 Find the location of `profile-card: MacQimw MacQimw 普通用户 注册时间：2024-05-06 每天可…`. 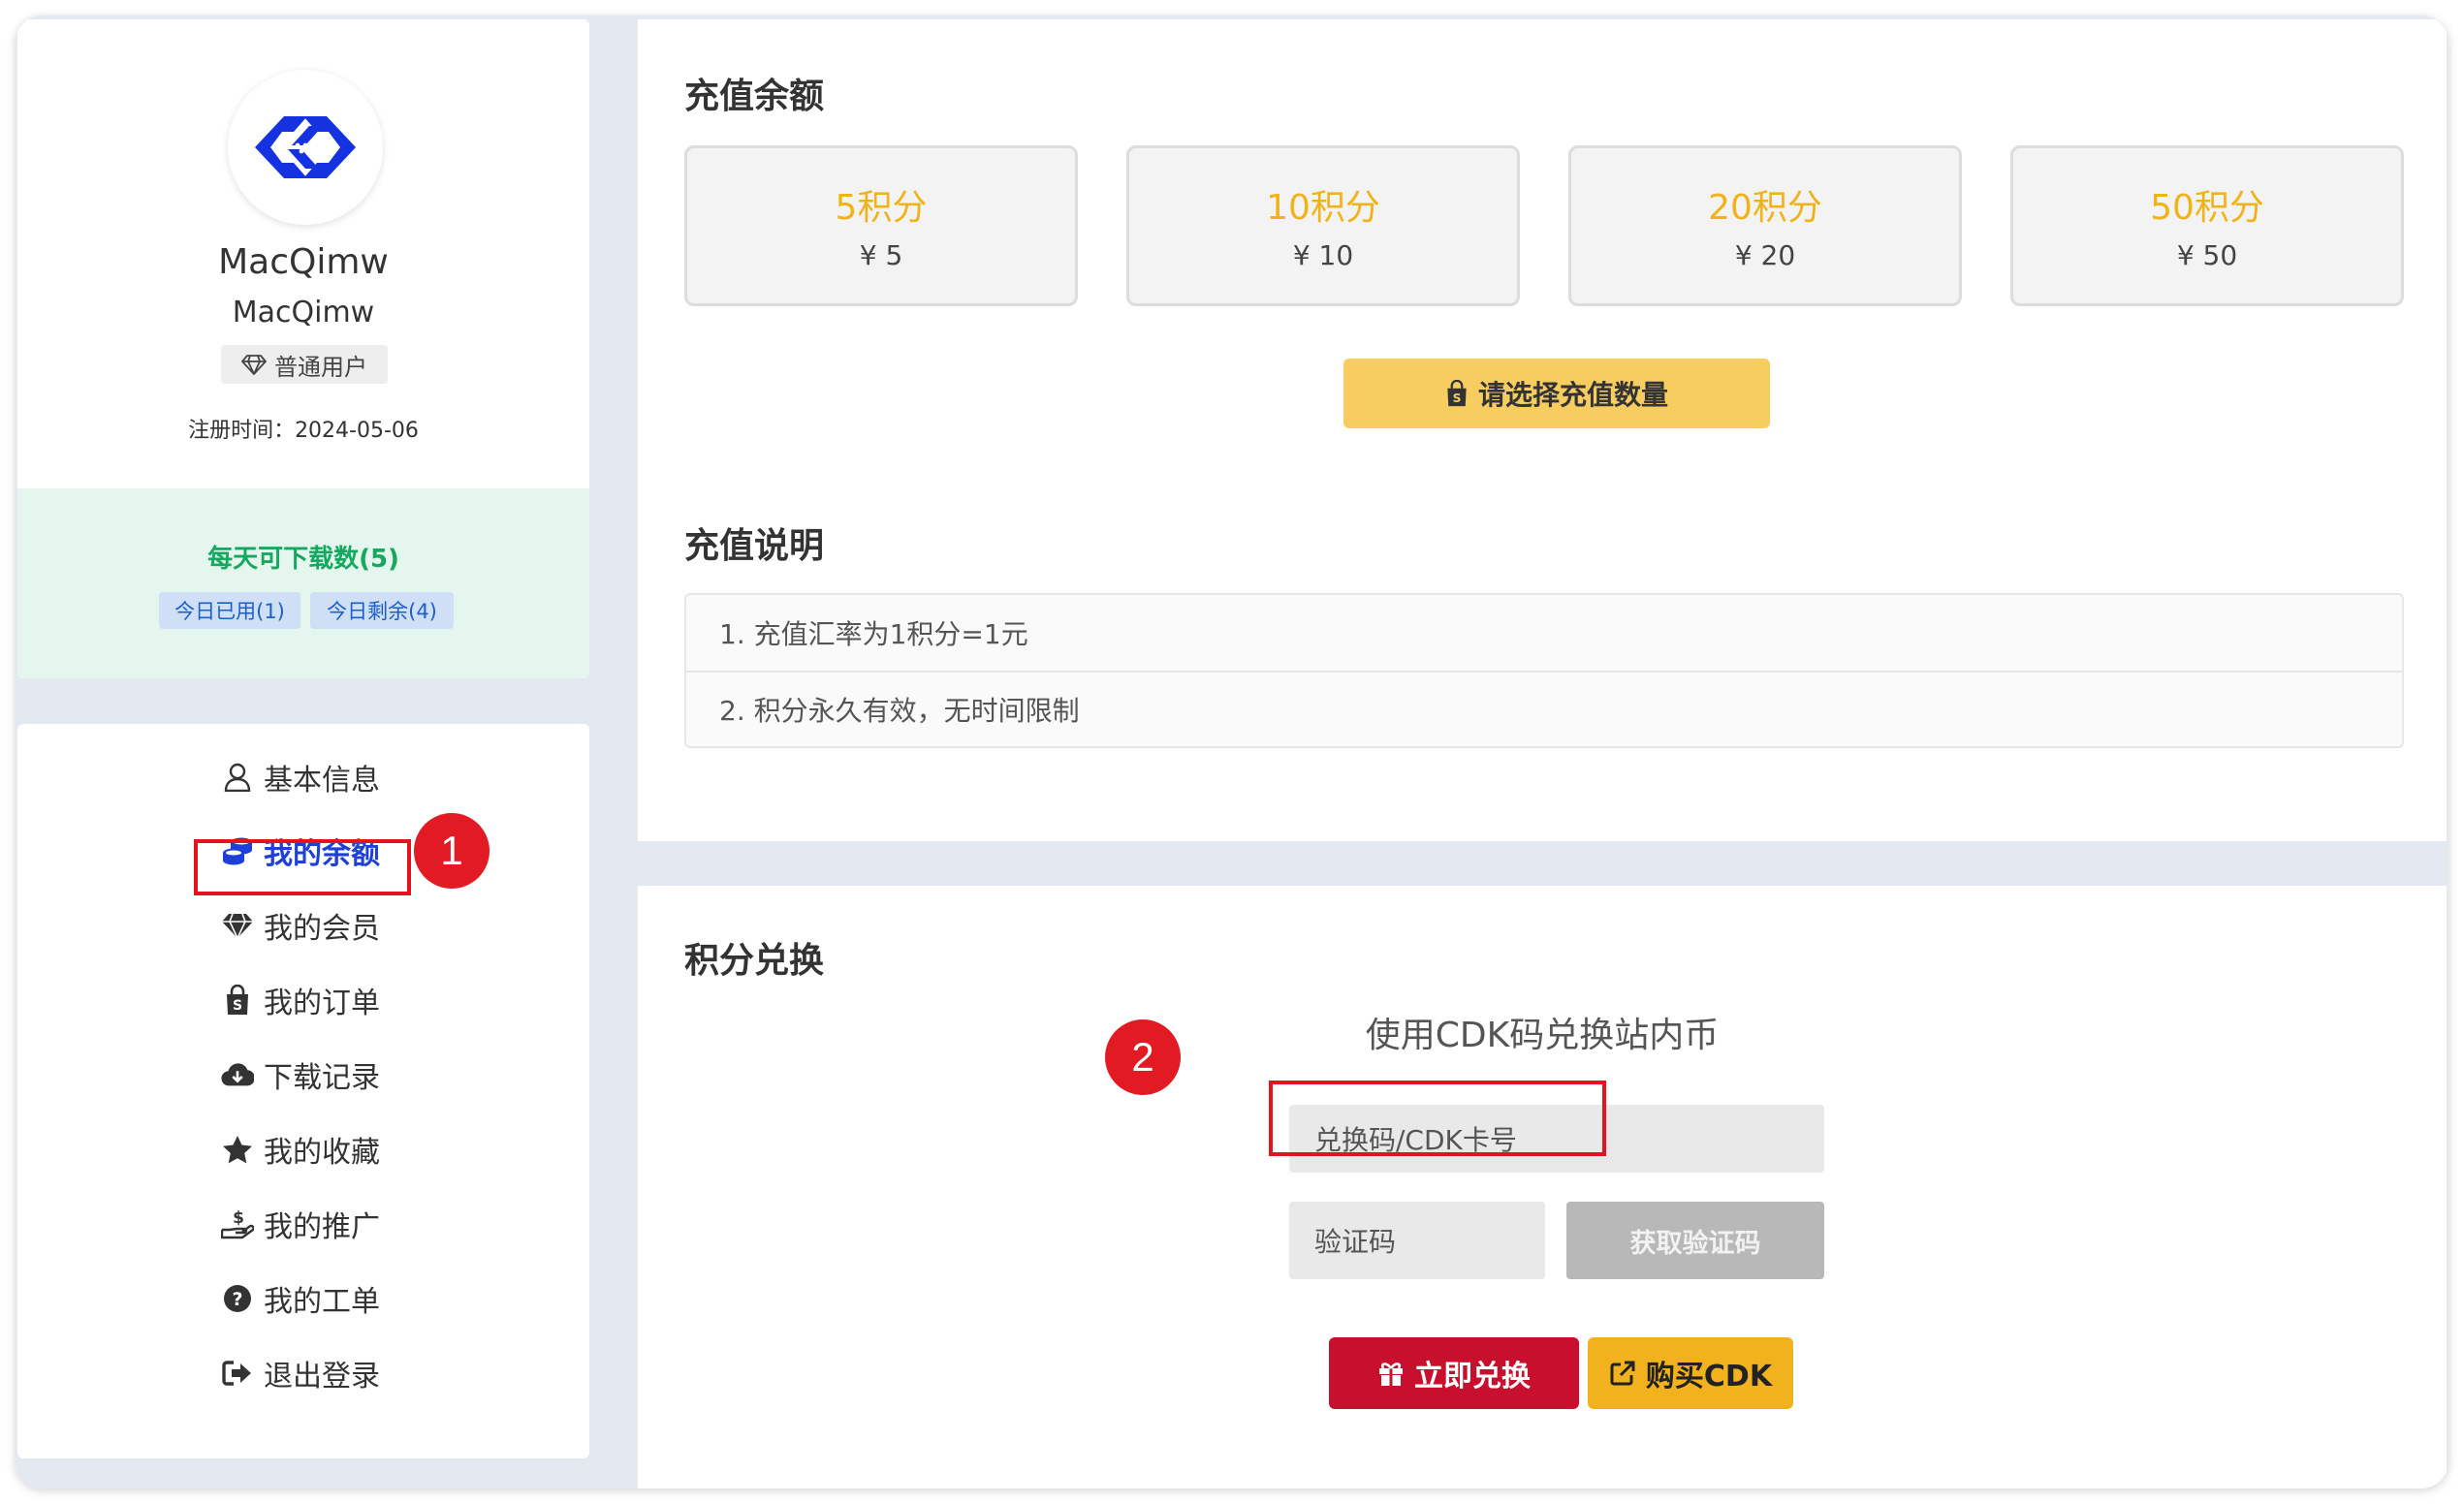

profile-card: MacQimw MacQimw 普通用户 注册时间：2024-05-06 每天可… is located at coordinates (303, 348).